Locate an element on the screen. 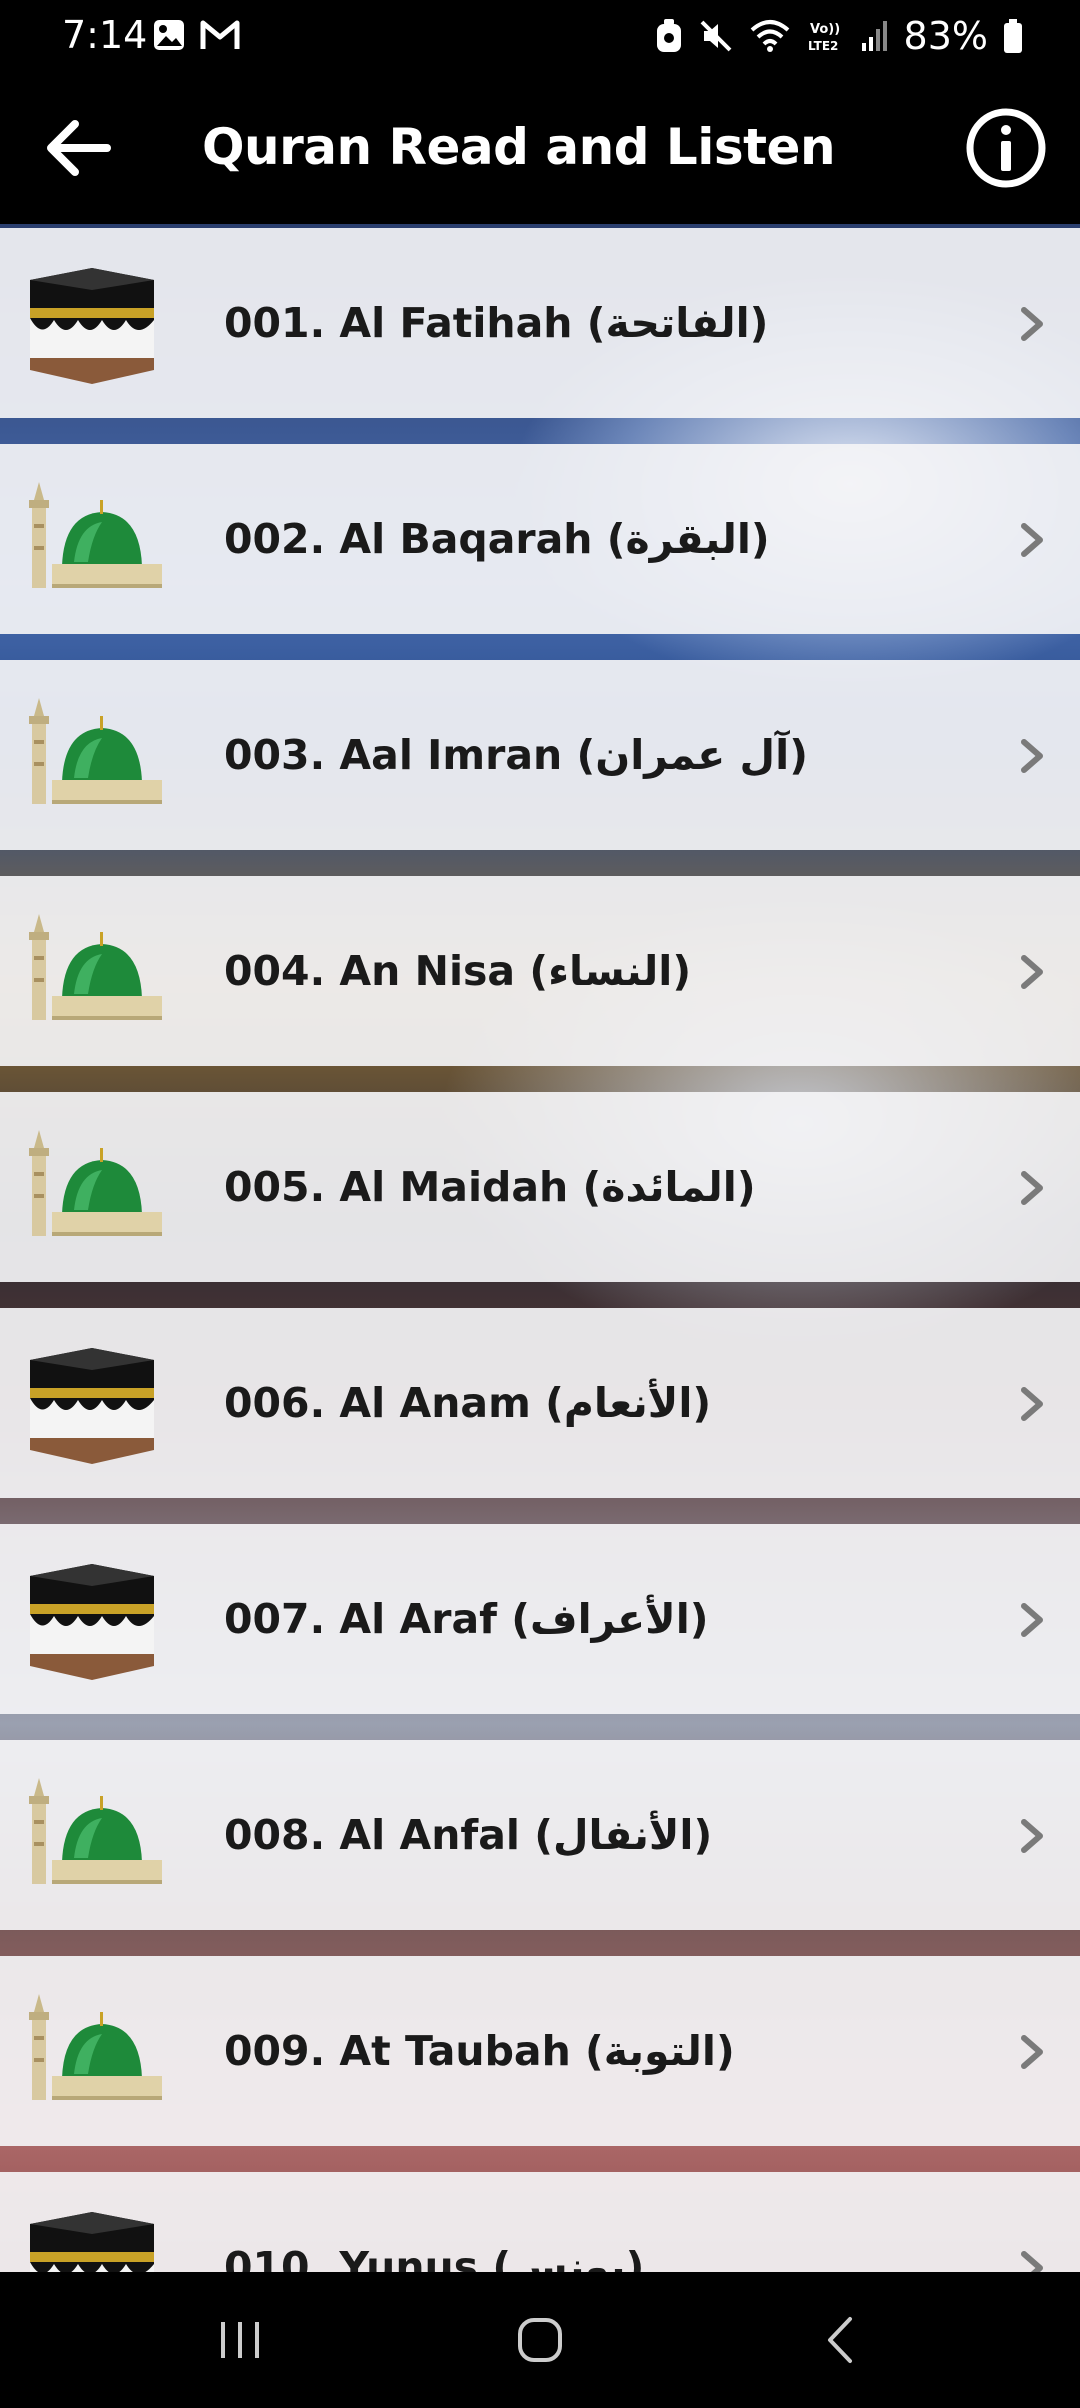  surah-label: 002. Al Baqarah (البقرة) is located at coordinates (497, 539).